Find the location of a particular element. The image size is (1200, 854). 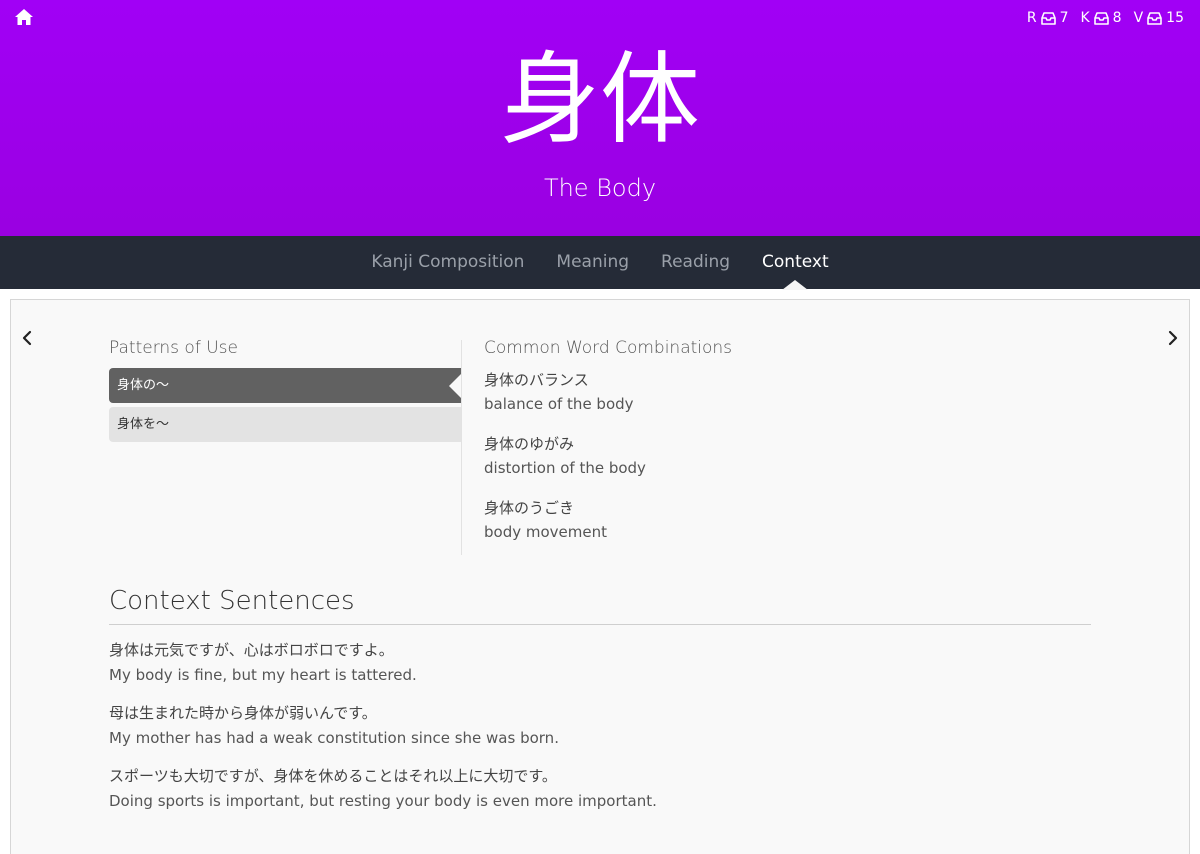

combination-english: distortion of the body is located at coordinates (565, 468).